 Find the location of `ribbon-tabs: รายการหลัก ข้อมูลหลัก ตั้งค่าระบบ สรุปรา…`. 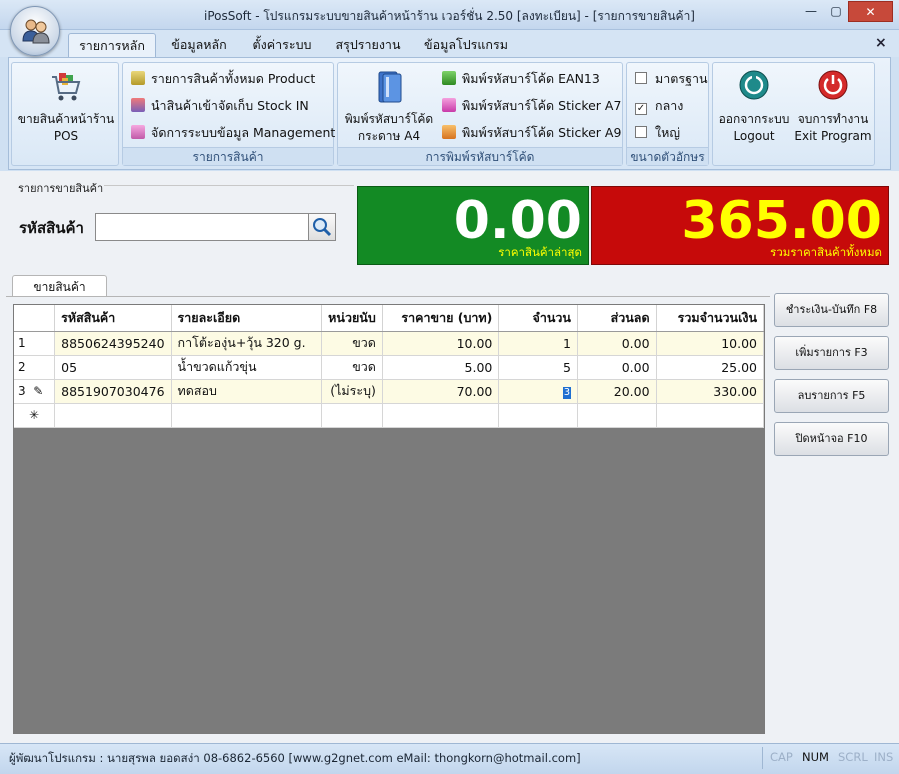

ribbon-tabs: รายการหลัก ข้อมูลหลัก ตั้งค่าระบบ สรุปรา… is located at coordinates (449, 43).